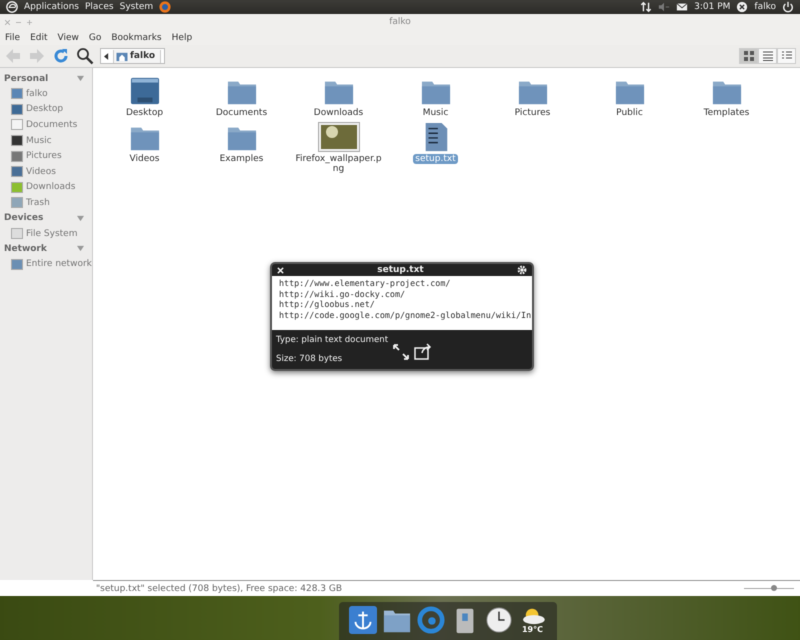 This screenshot has width=800, height=640. What do you see at coordinates (122, 56) in the screenshot?
I see `home-icon` at bounding box center [122, 56].